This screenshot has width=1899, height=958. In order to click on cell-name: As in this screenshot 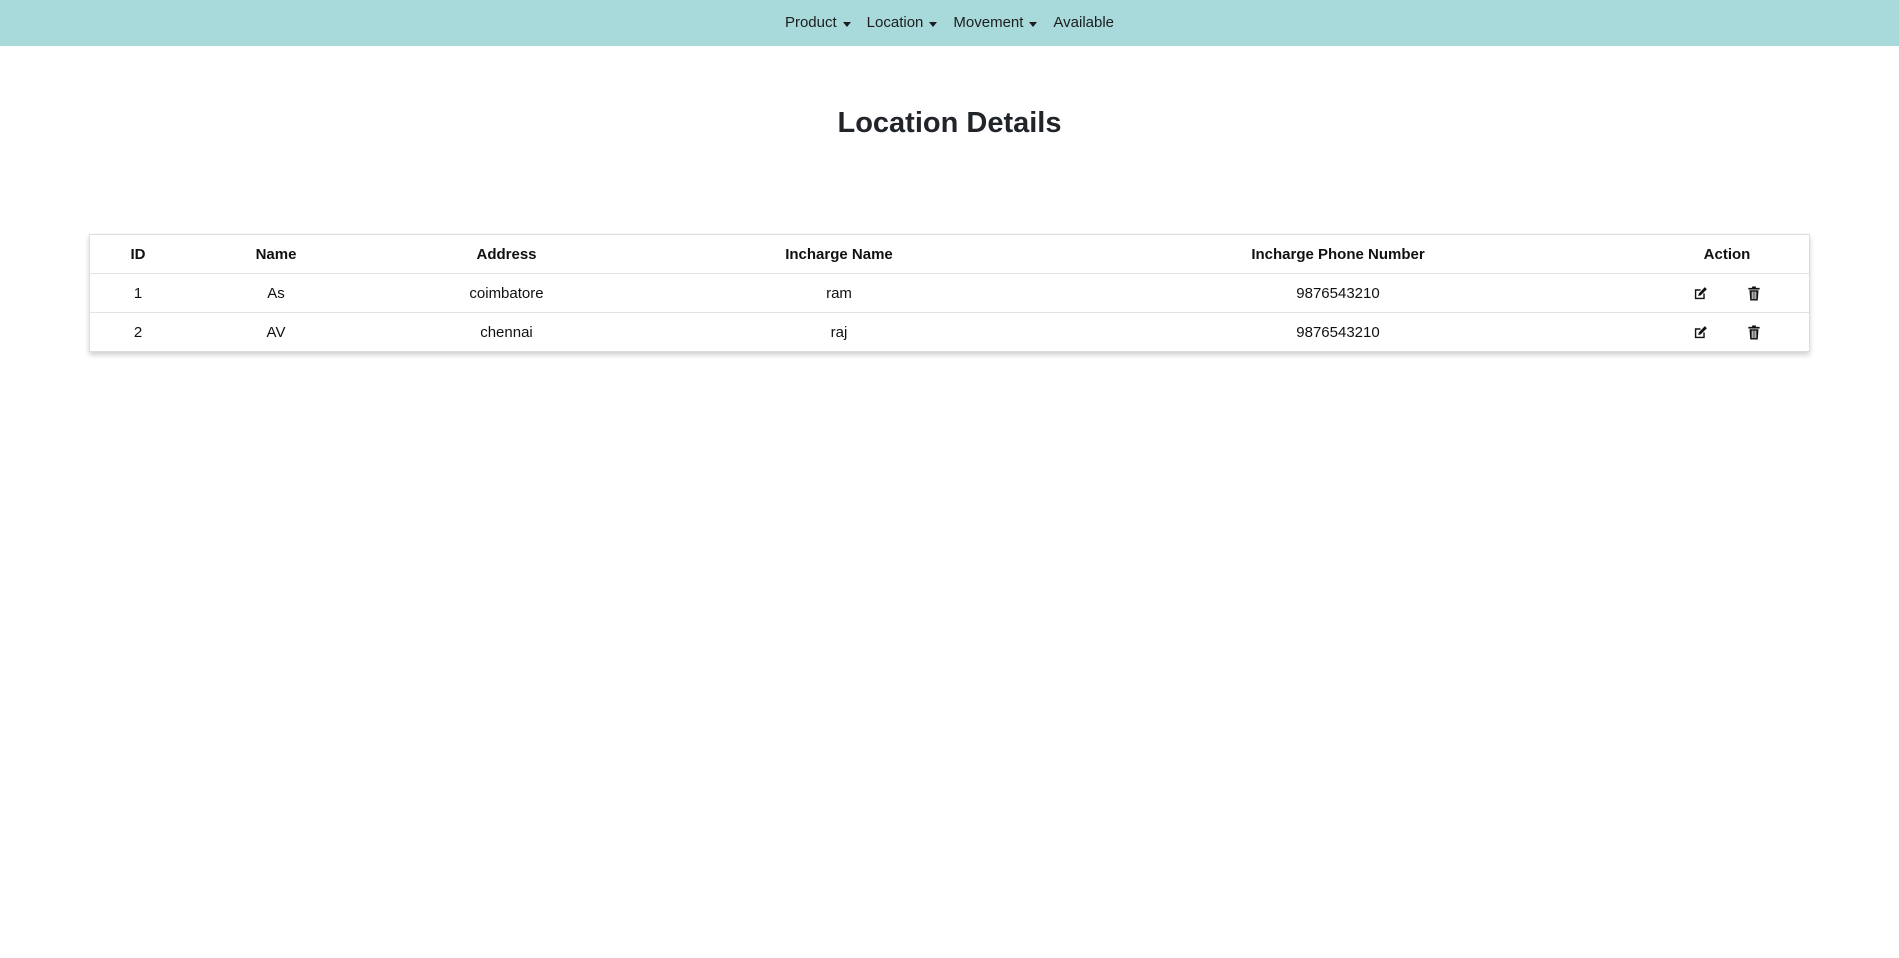, I will do `click(276, 293)`.